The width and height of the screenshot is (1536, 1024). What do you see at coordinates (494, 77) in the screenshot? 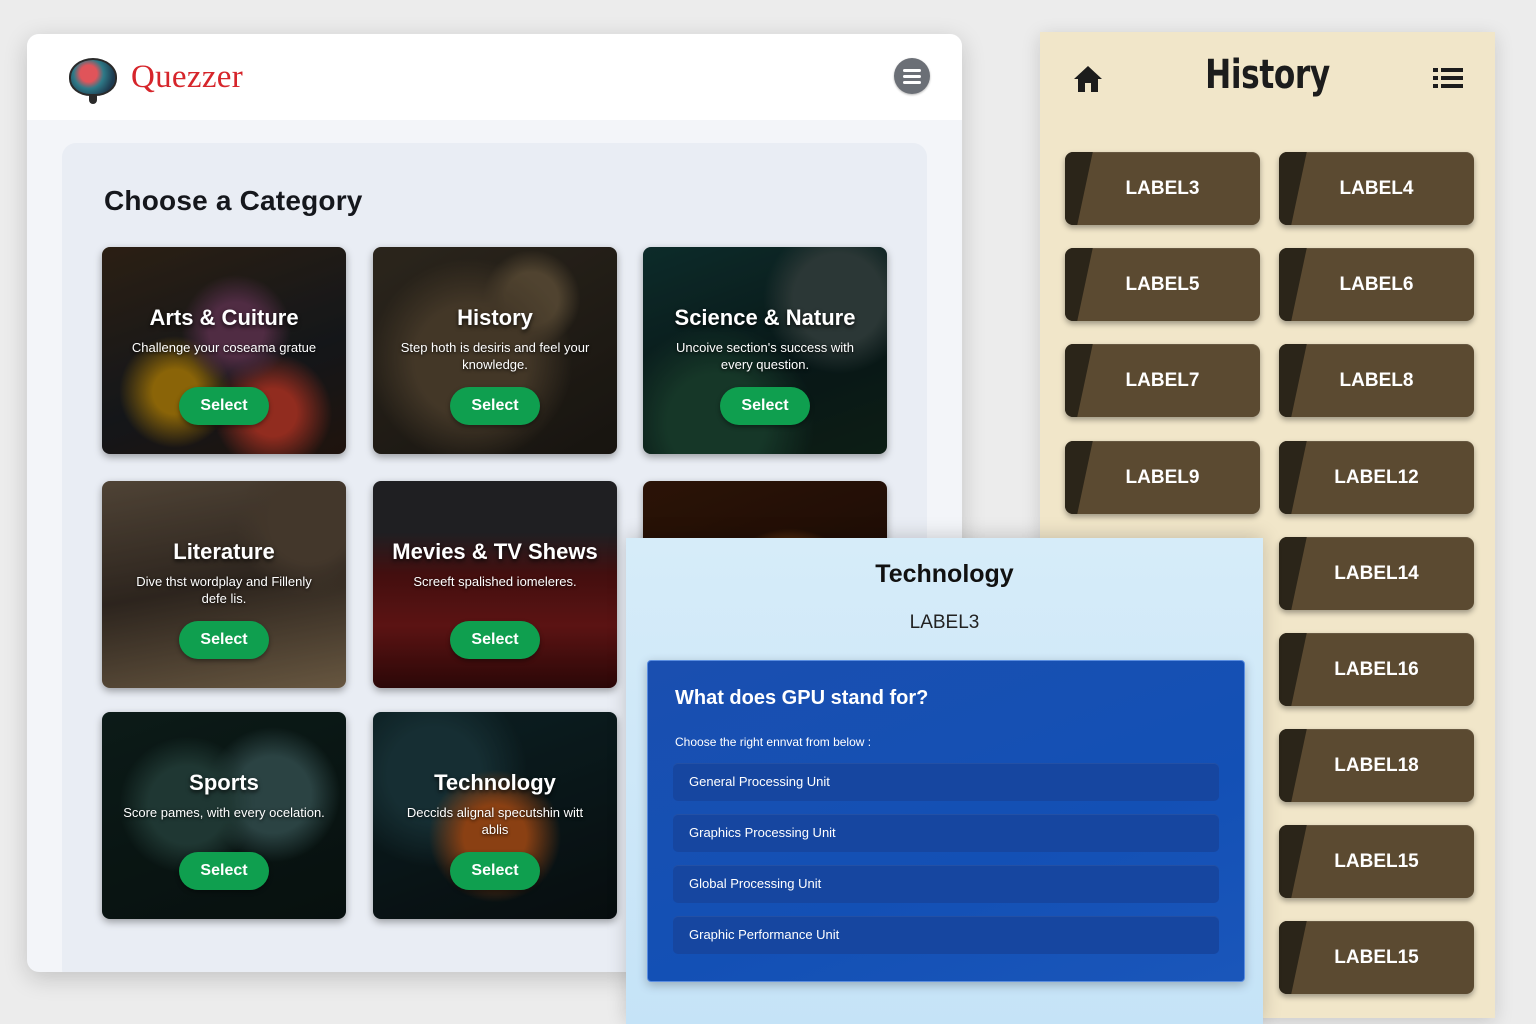
I see `app-header: Quezzer` at bounding box center [494, 77].